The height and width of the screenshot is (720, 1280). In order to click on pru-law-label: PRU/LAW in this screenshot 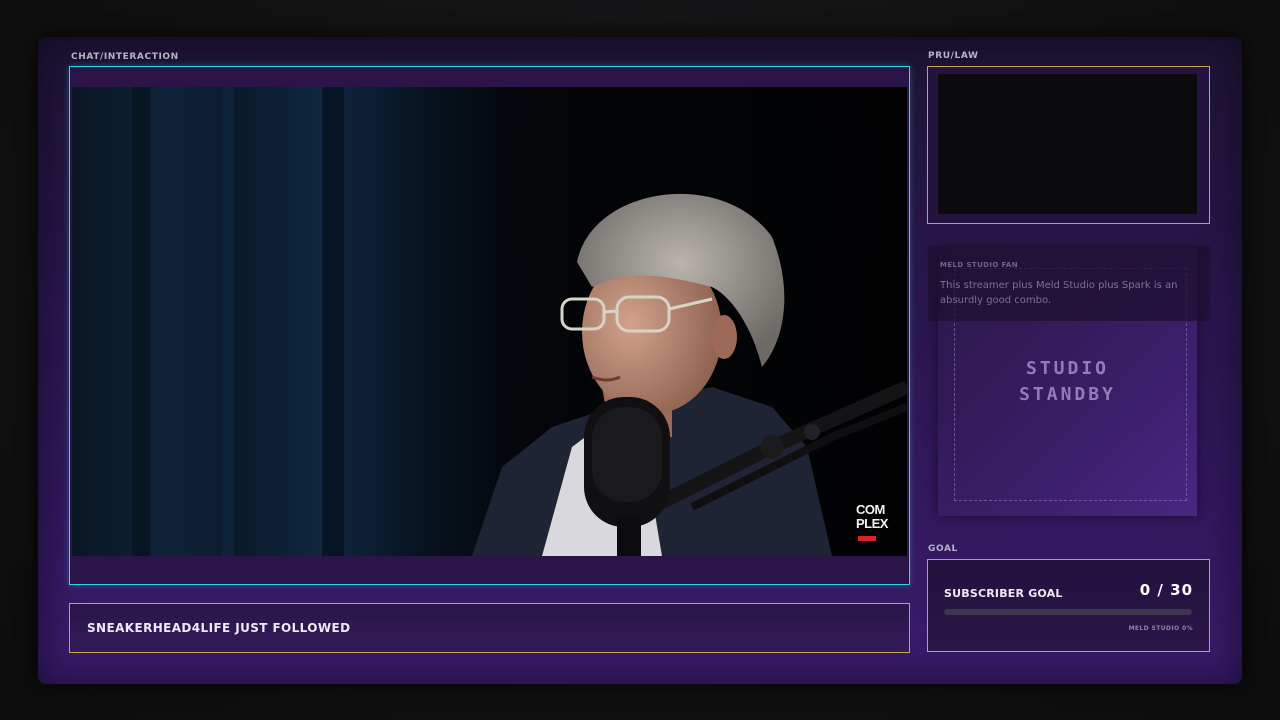, I will do `click(953, 56)`.